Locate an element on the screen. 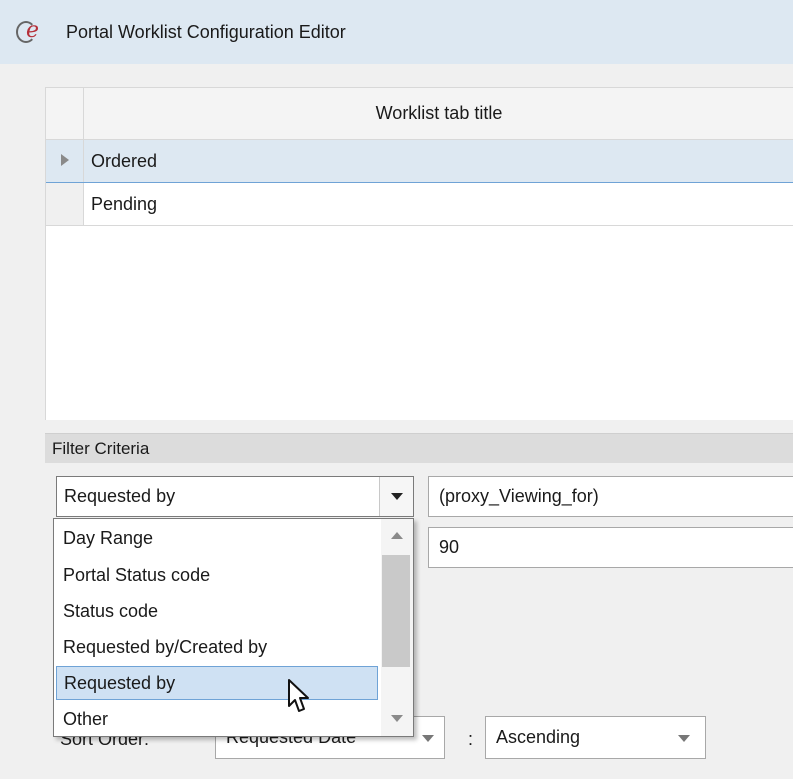  criteria-dropdown-button is located at coordinates (396, 496).